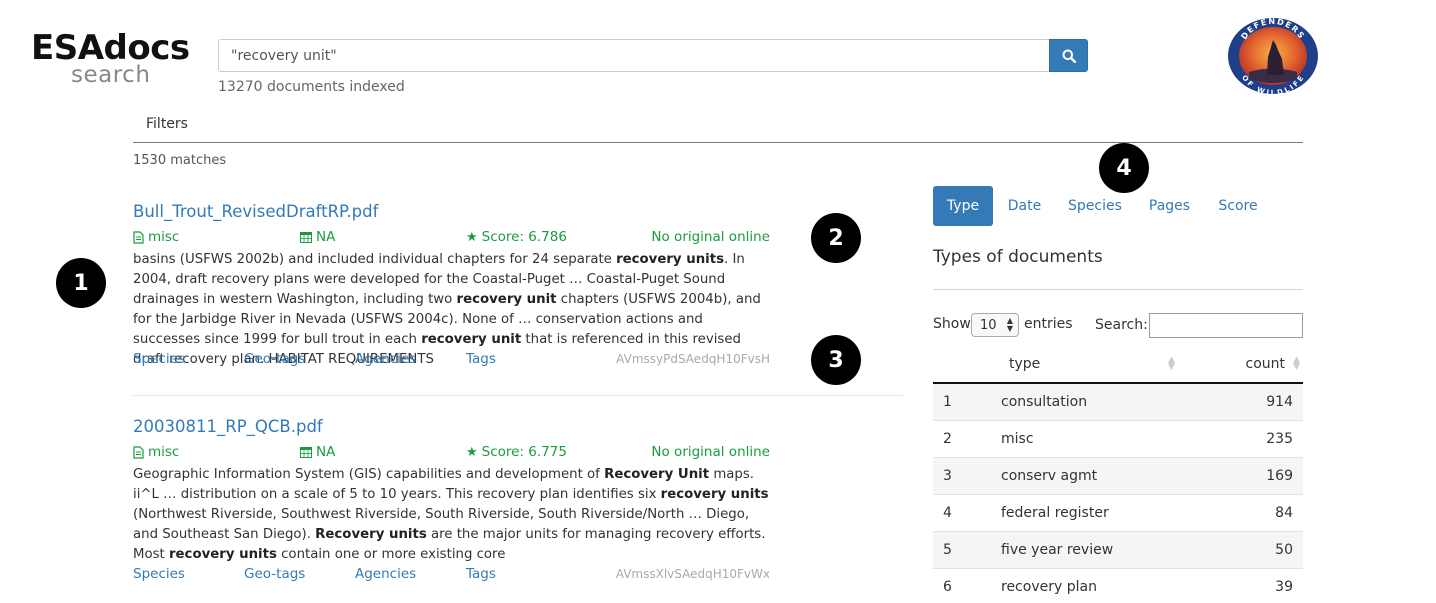 This screenshot has height=603, width=1436. Describe the element at coordinates (167, 124) in the screenshot. I see `filters-toggle: Filters` at that location.